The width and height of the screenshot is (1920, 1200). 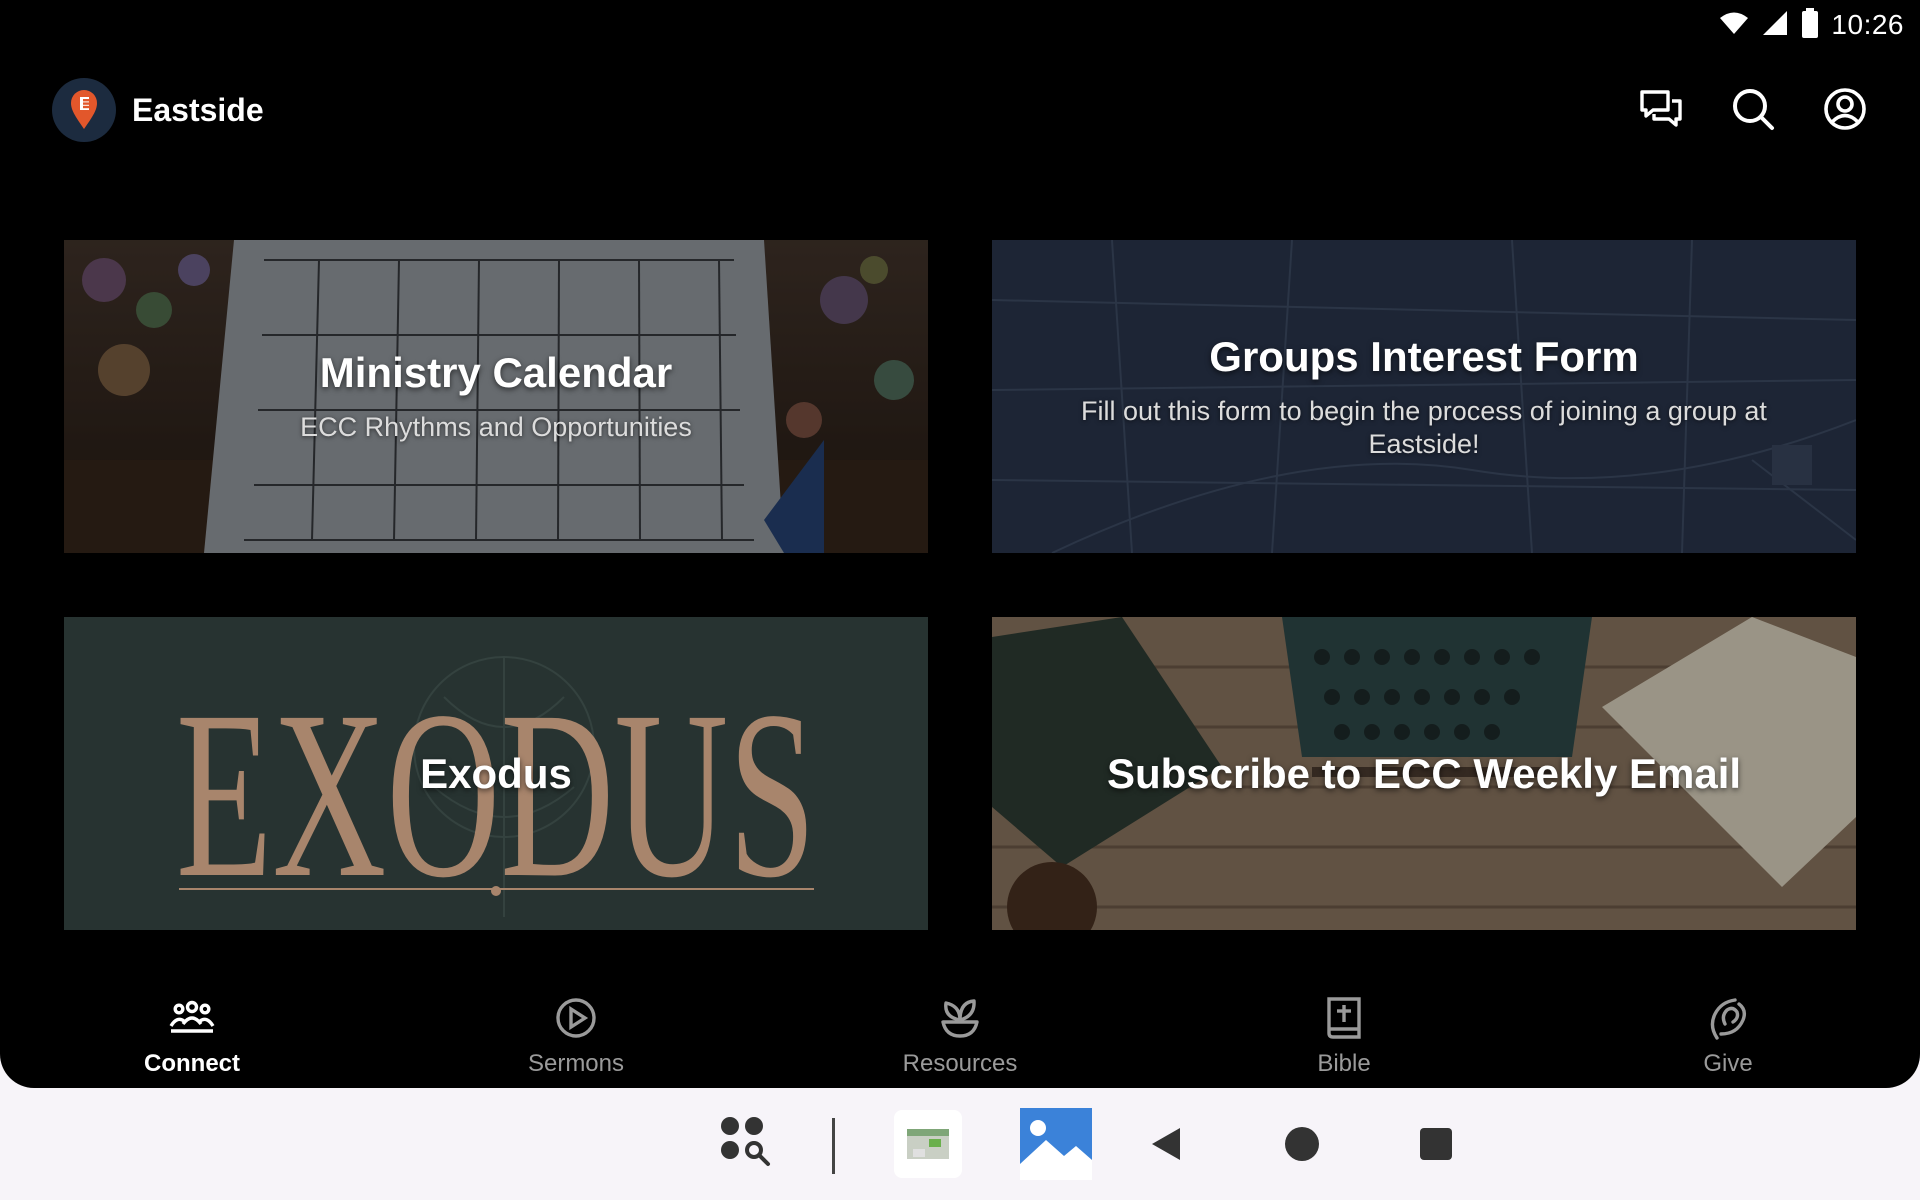 What do you see at coordinates (496, 372) in the screenshot?
I see `card-title: Ministry Calendar` at bounding box center [496, 372].